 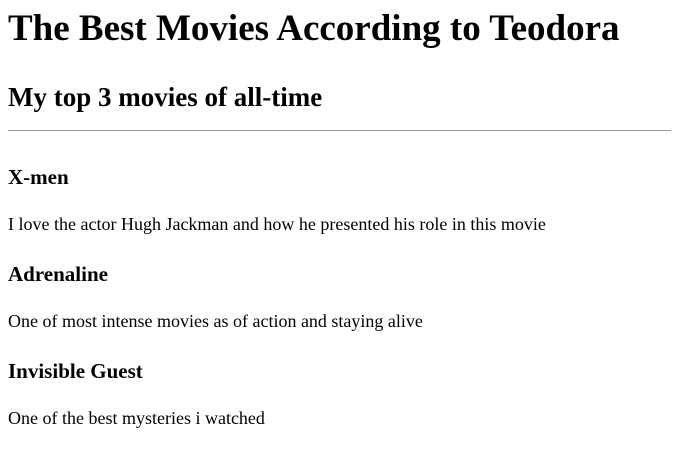 What do you see at coordinates (58, 274) in the screenshot?
I see `movie-title: Adrenaline` at bounding box center [58, 274].